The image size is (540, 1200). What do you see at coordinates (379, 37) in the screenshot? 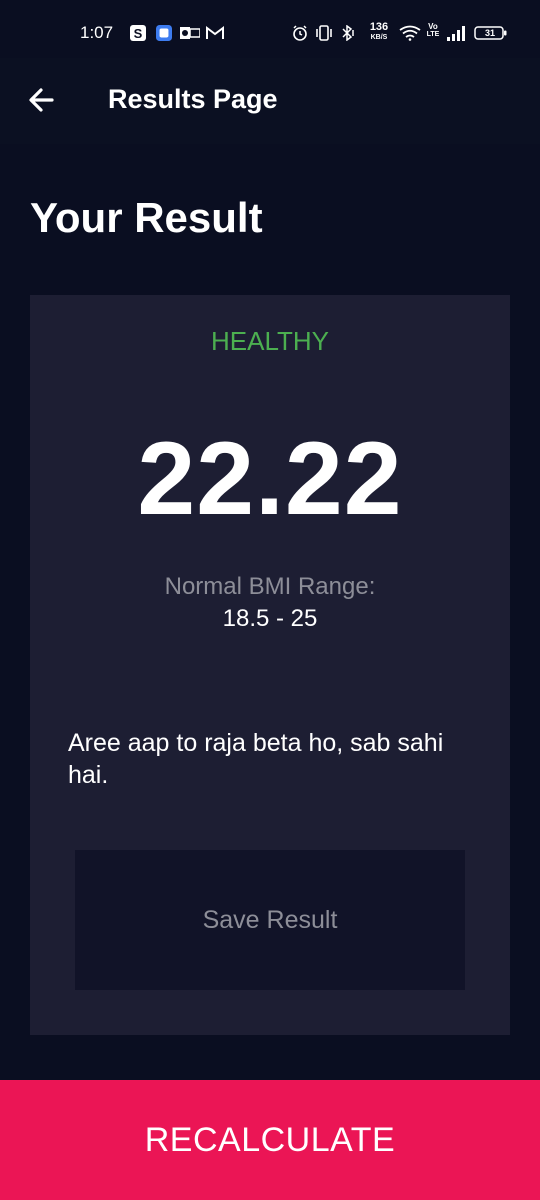
I see `network-speed-unit: KB/S` at bounding box center [379, 37].